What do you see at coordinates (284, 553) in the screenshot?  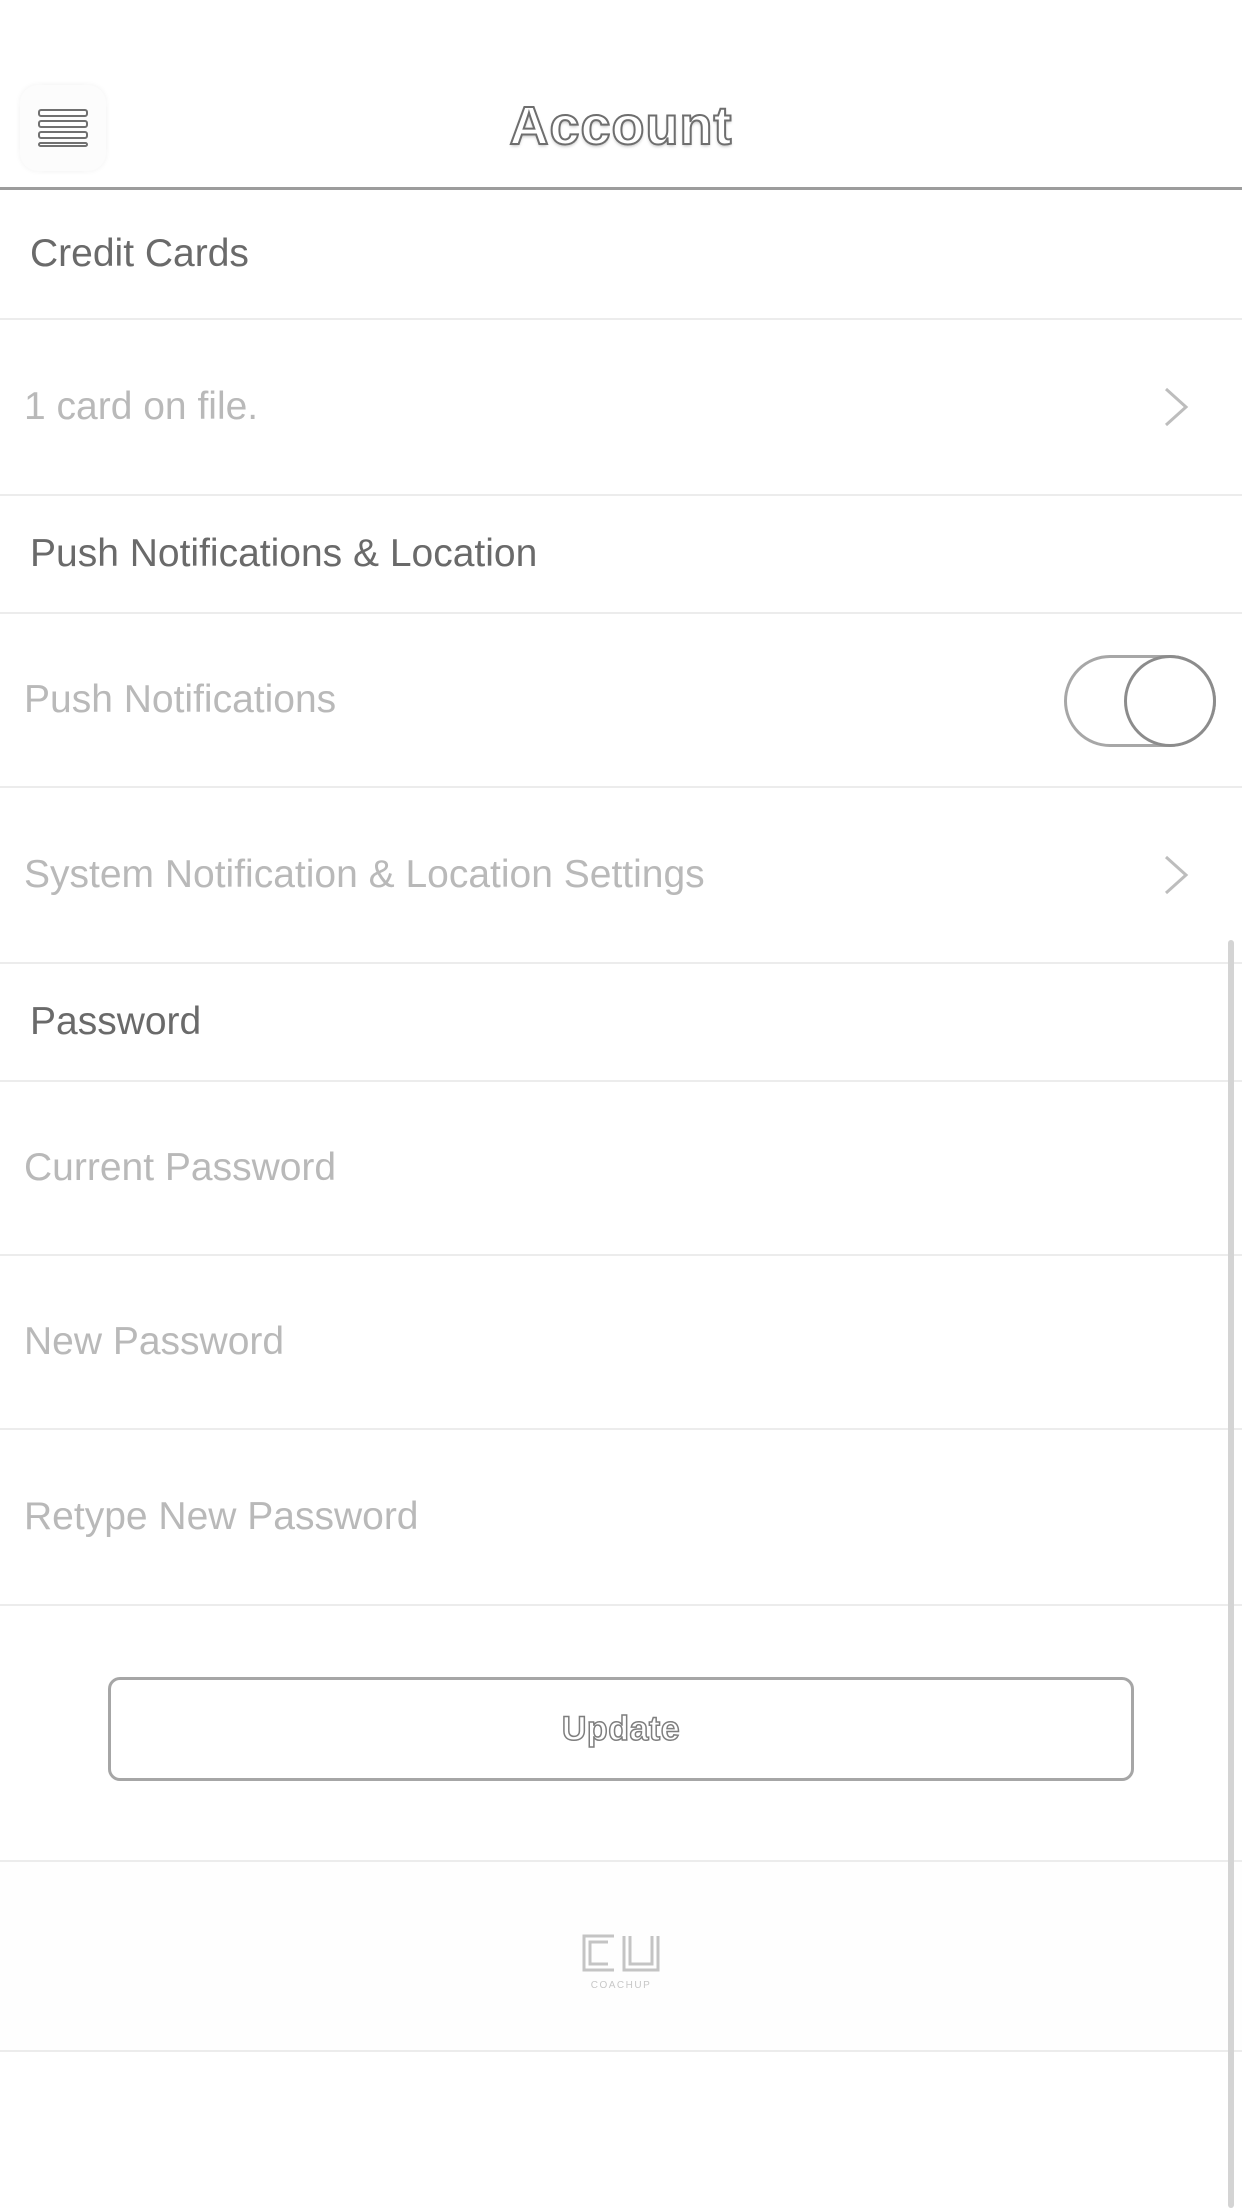 I see `section-label-notifications: Push Notifications & Location` at bounding box center [284, 553].